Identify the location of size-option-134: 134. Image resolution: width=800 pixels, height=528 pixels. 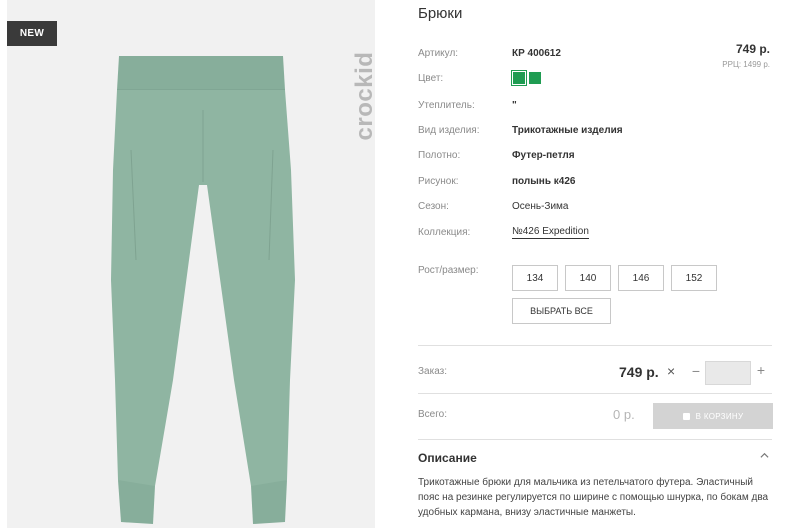
(535, 278).